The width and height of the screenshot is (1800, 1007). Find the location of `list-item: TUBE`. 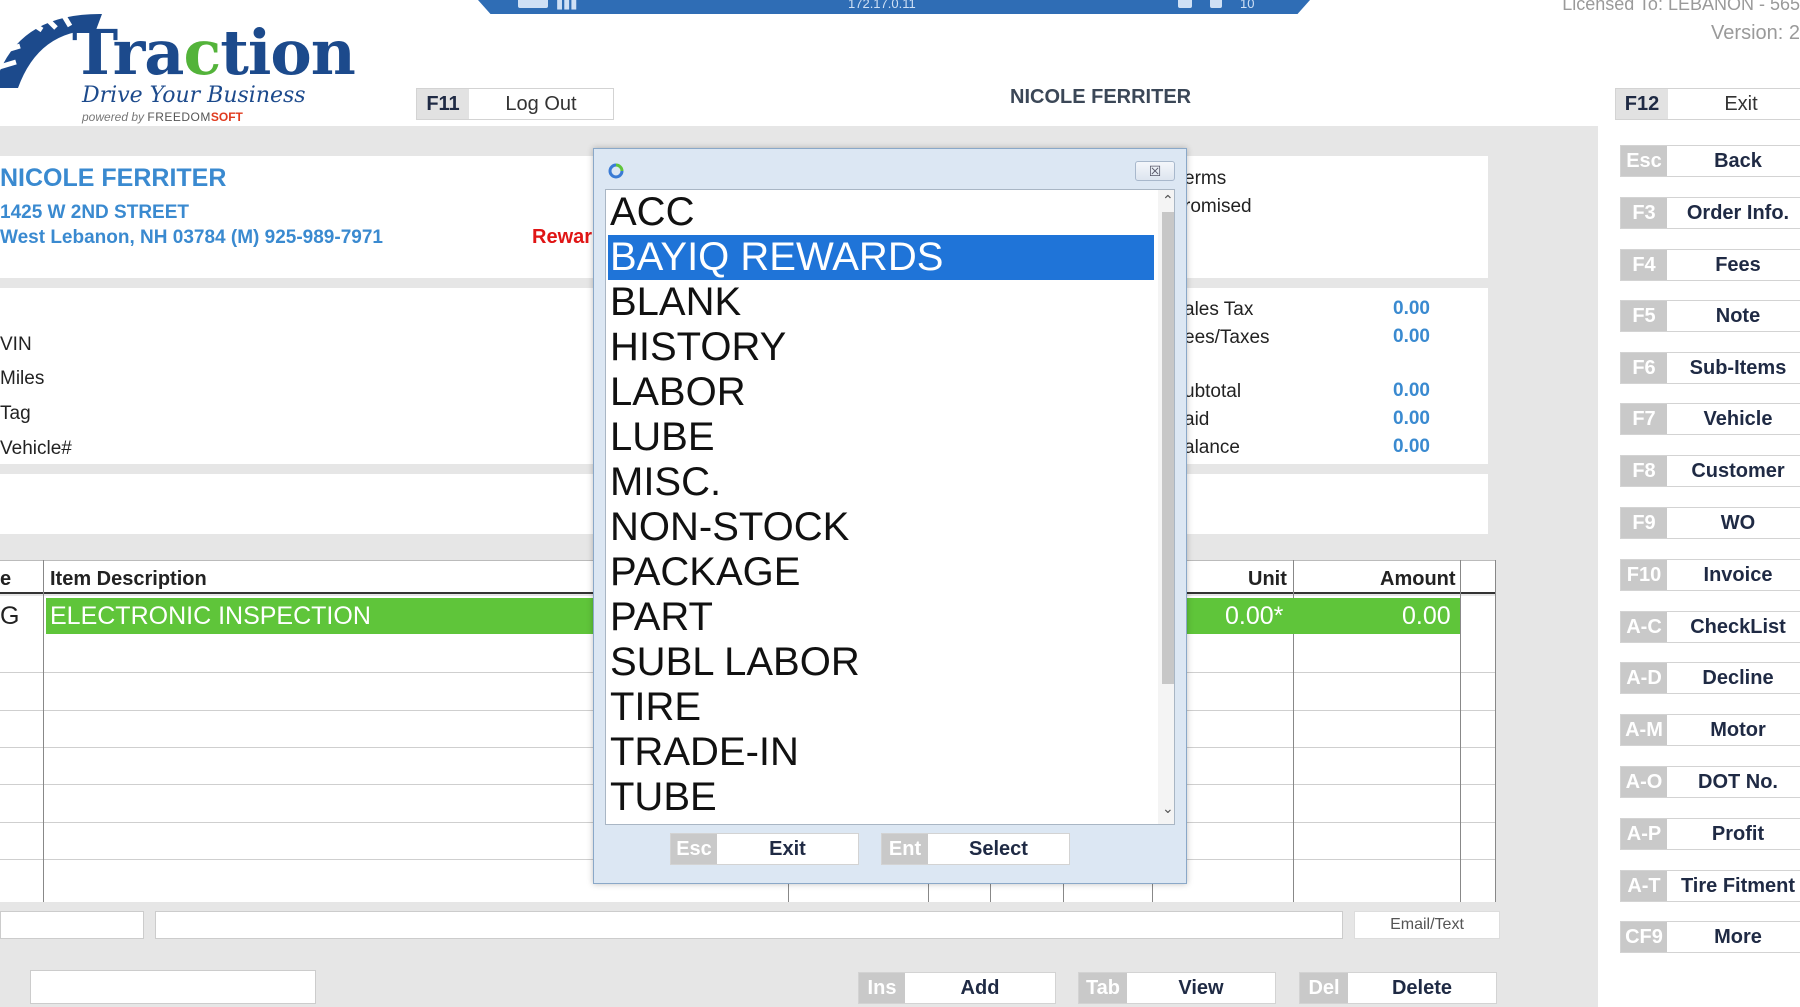

list-item: TUBE is located at coordinates (881, 797).